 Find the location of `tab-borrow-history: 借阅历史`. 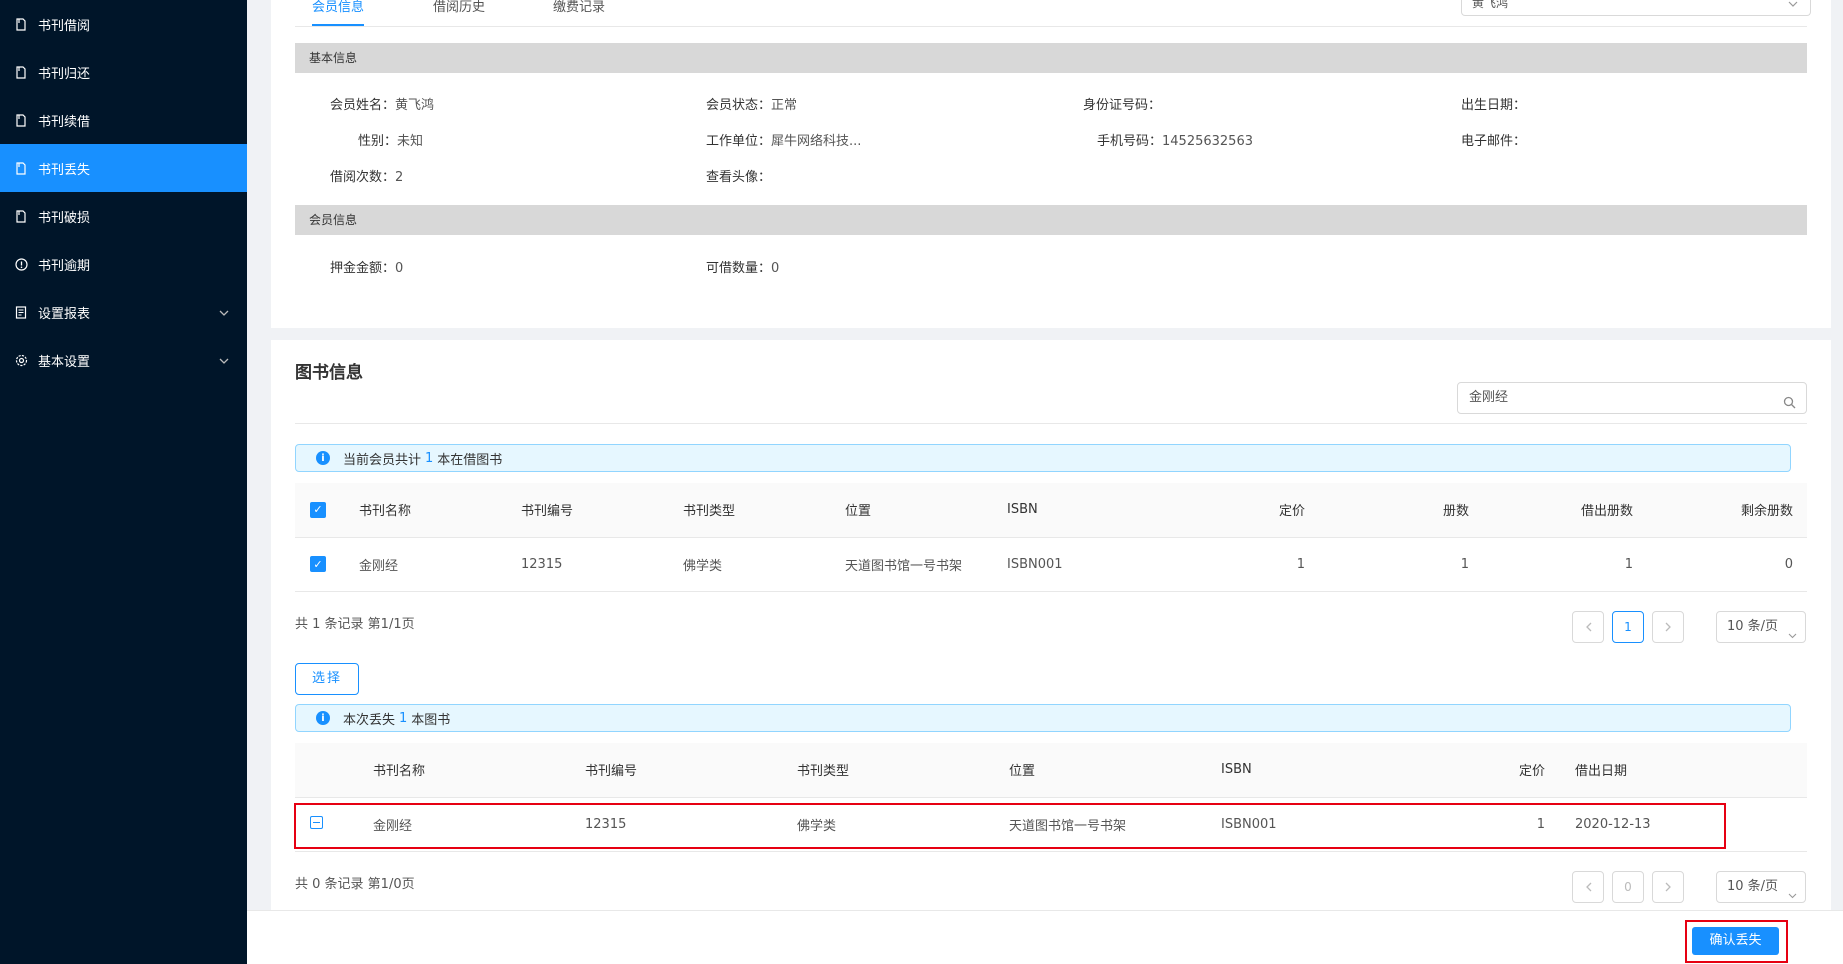

tab-borrow-history: 借阅历史 is located at coordinates (459, 13).